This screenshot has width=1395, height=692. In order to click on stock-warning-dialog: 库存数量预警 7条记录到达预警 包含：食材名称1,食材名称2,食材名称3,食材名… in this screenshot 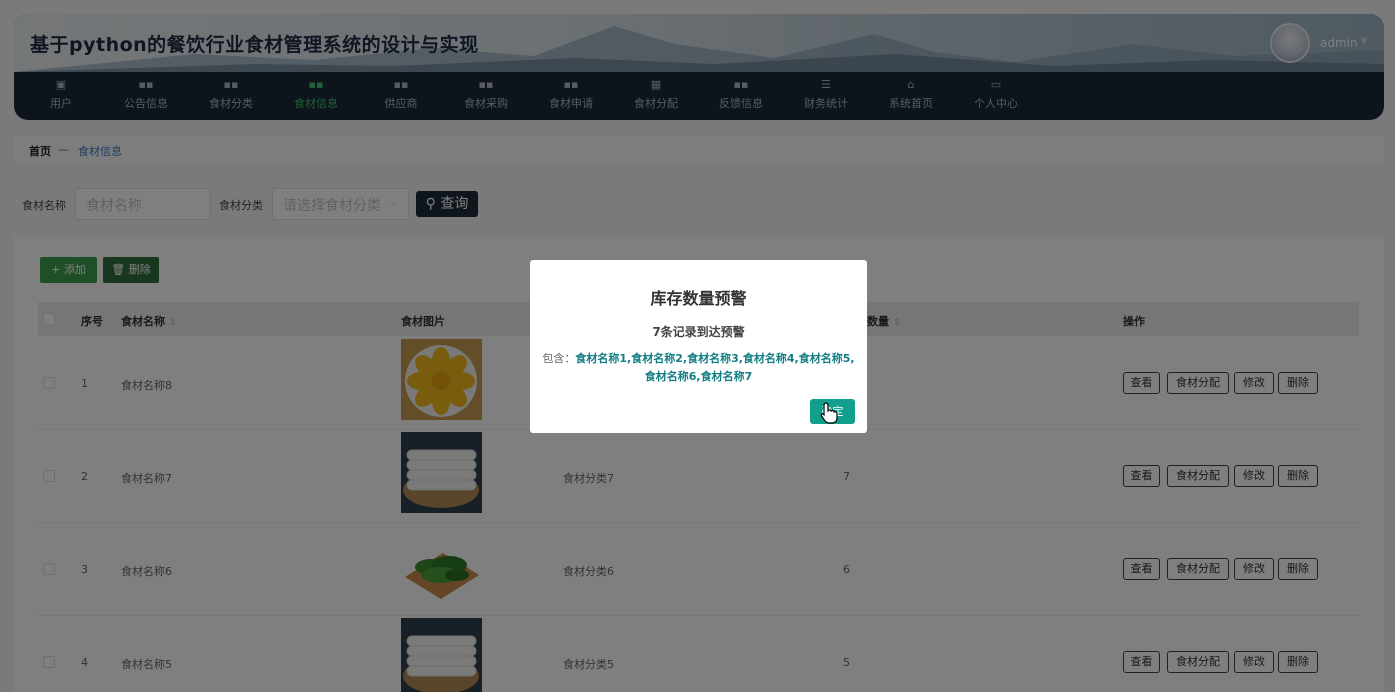, I will do `click(698, 346)`.